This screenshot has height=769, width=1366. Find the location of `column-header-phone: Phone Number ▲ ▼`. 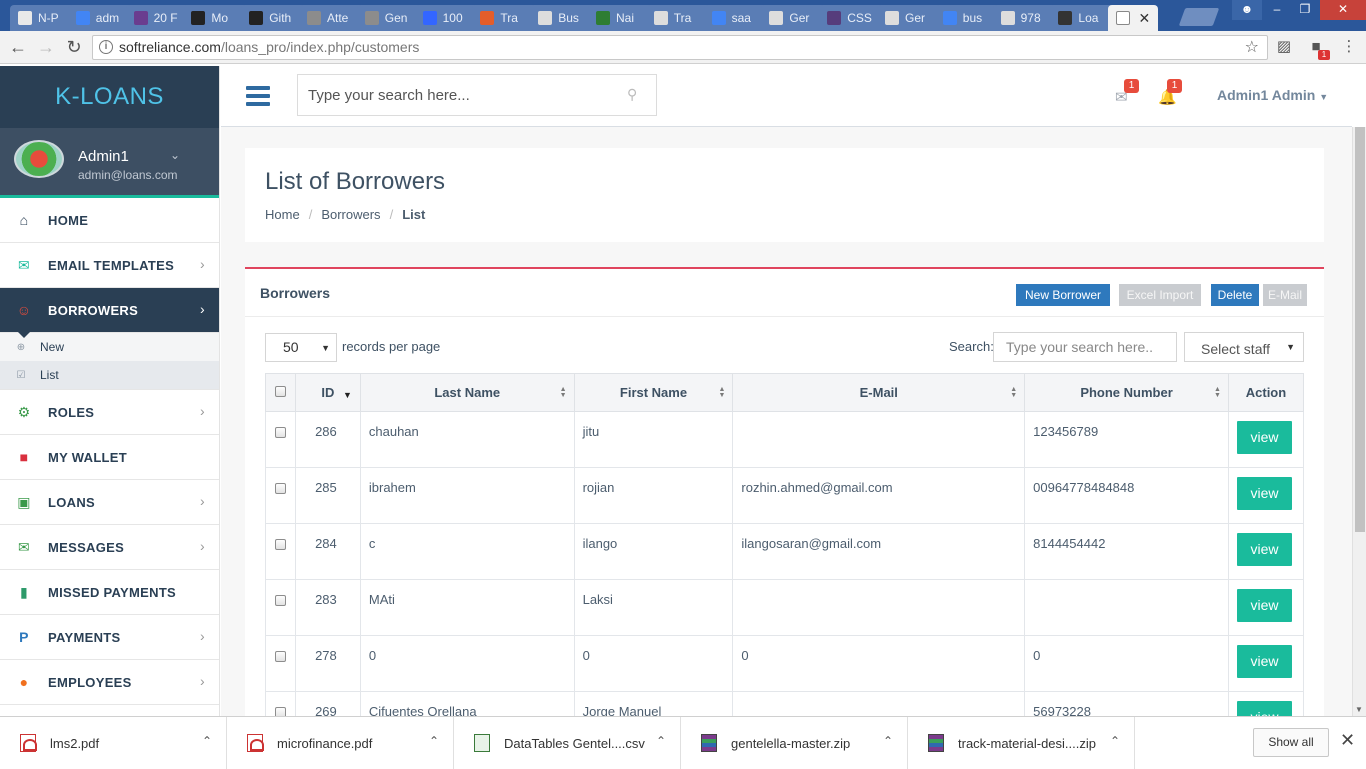

column-header-phone: Phone Number ▲ ▼ is located at coordinates (1126, 392).